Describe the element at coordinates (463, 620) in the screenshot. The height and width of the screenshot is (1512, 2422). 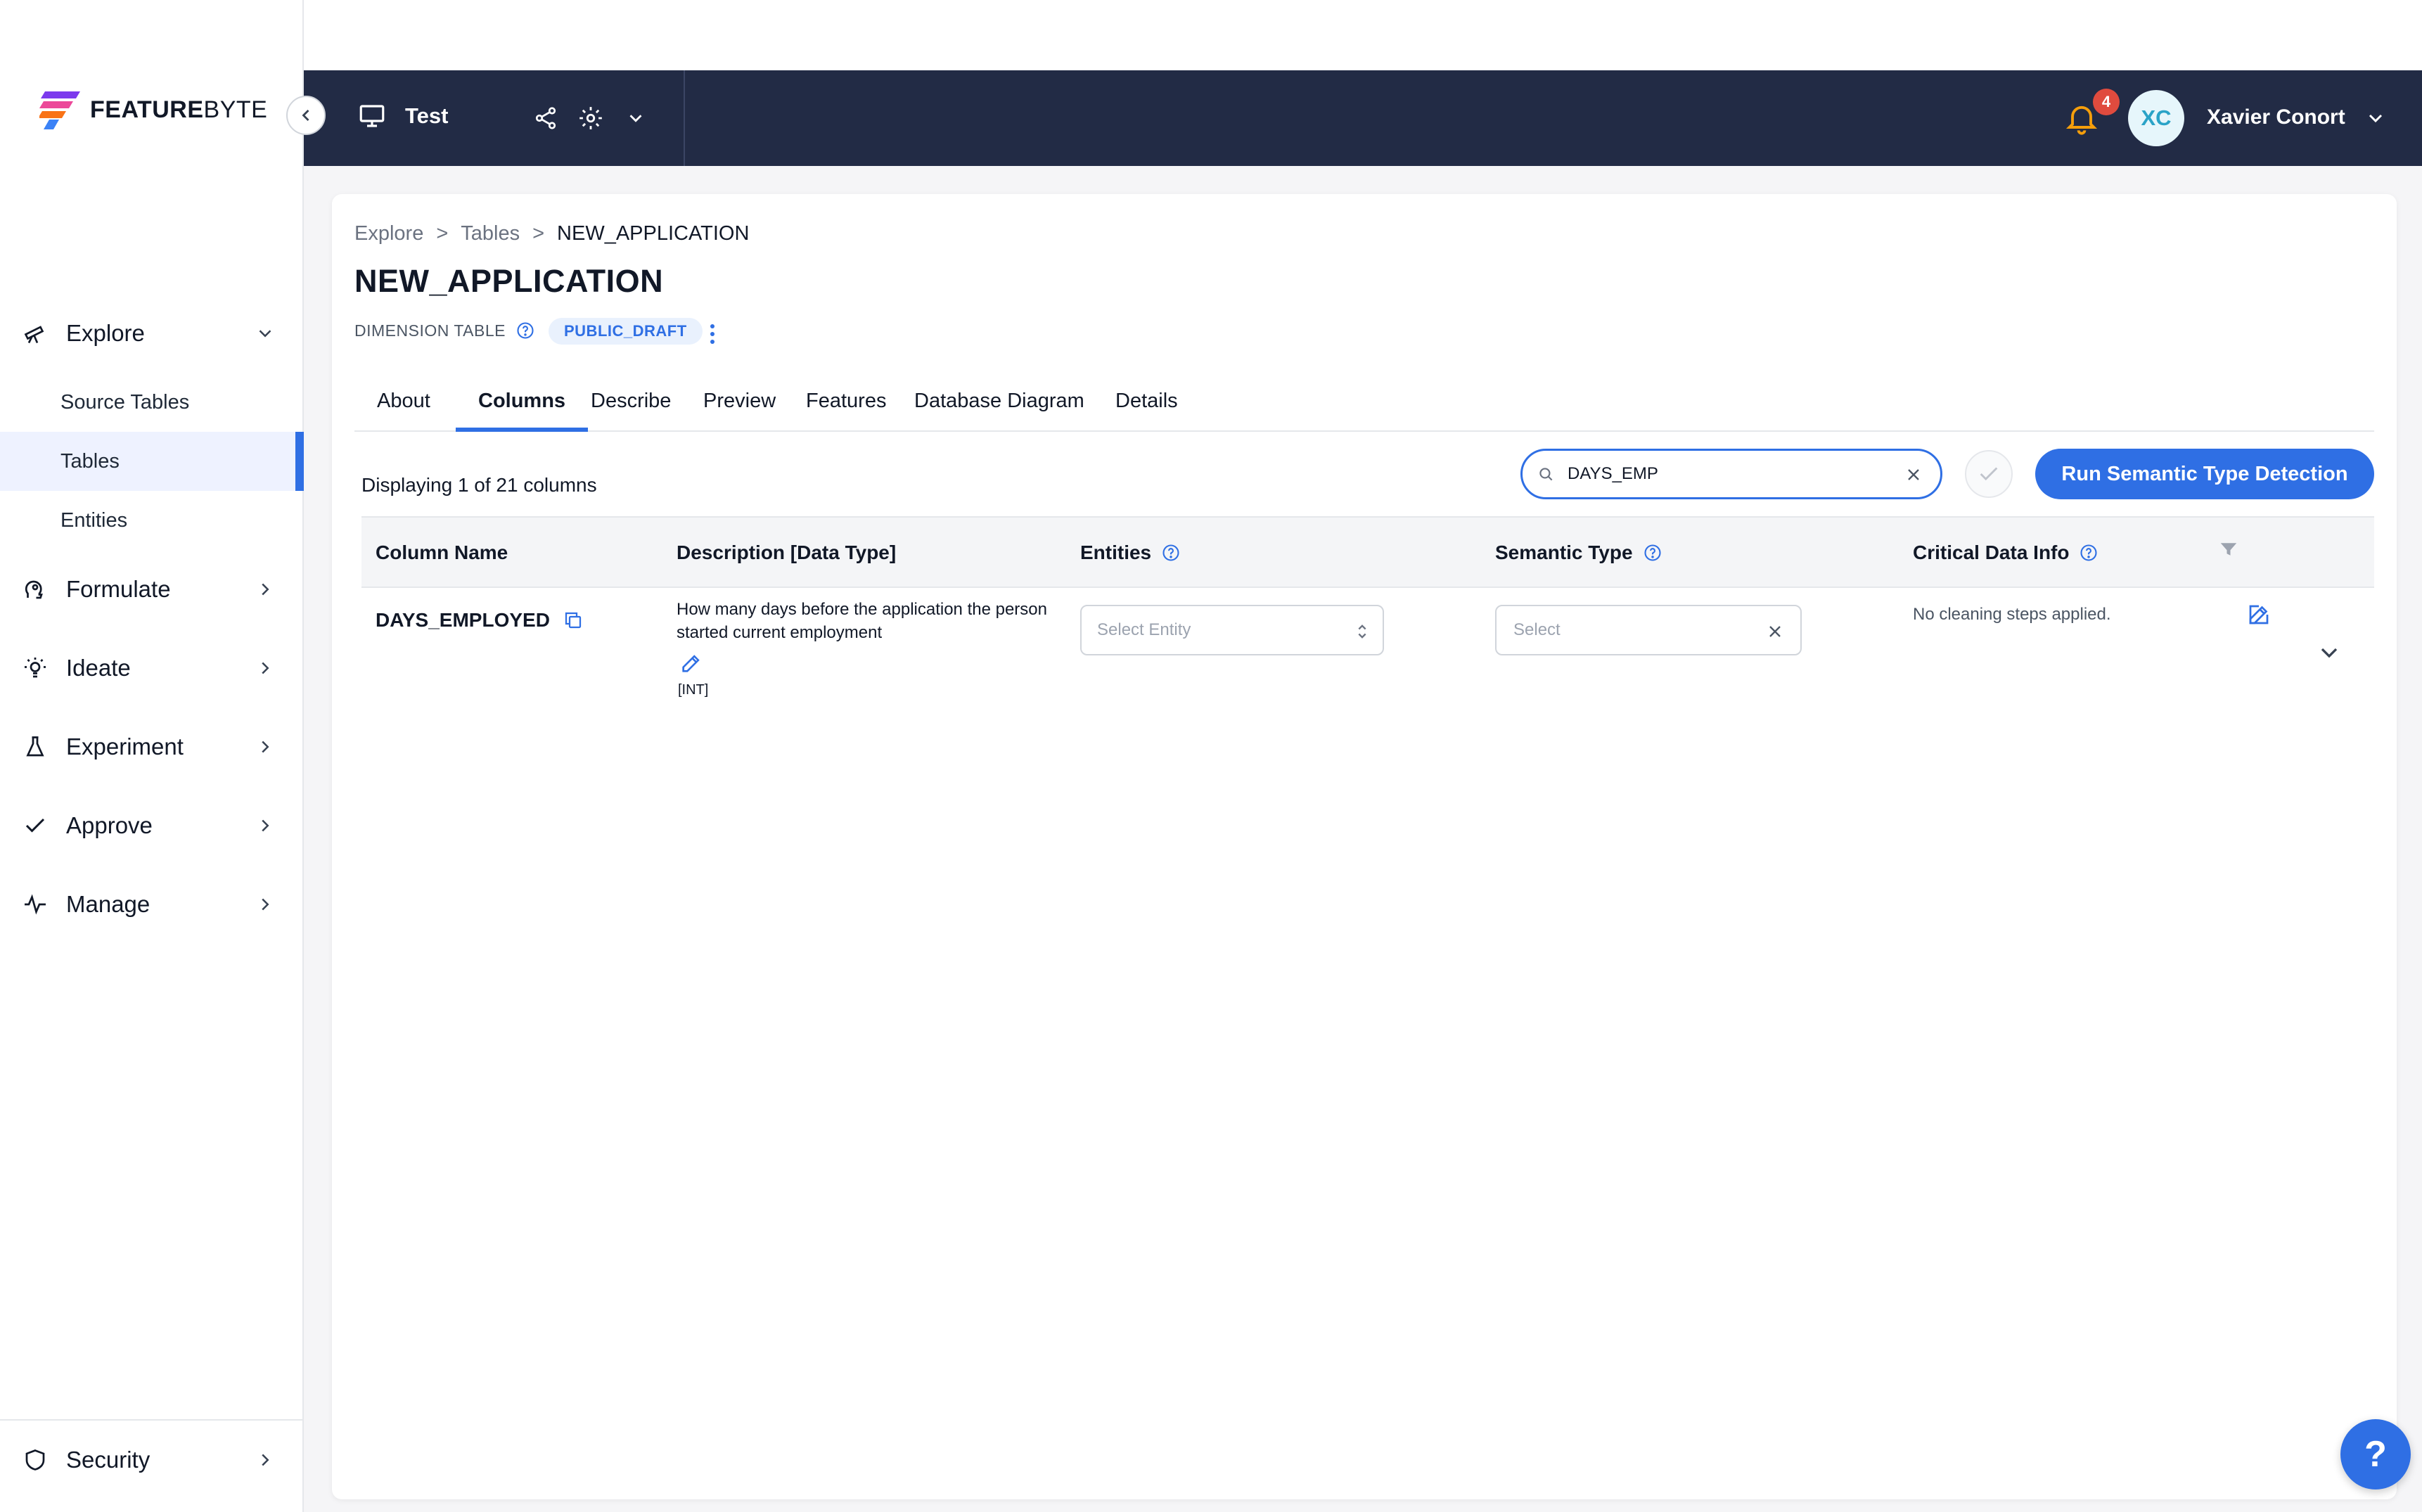
I see `column-name: DAYS_EMPLOYED` at that location.